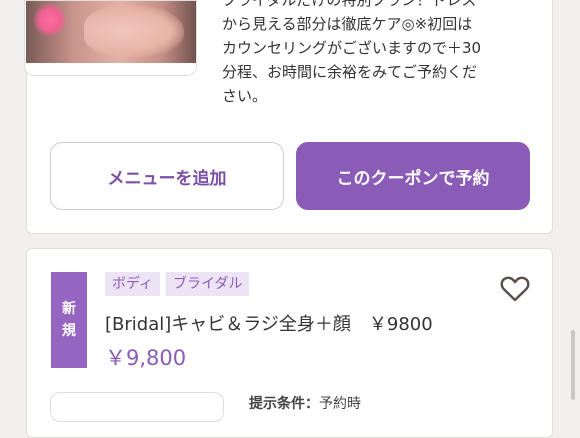 The width and height of the screenshot is (580, 438). What do you see at coordinates (208, 284) in the screenshot?
I see `tag-bridal: ブライダル` at bounding box center [208, 284].